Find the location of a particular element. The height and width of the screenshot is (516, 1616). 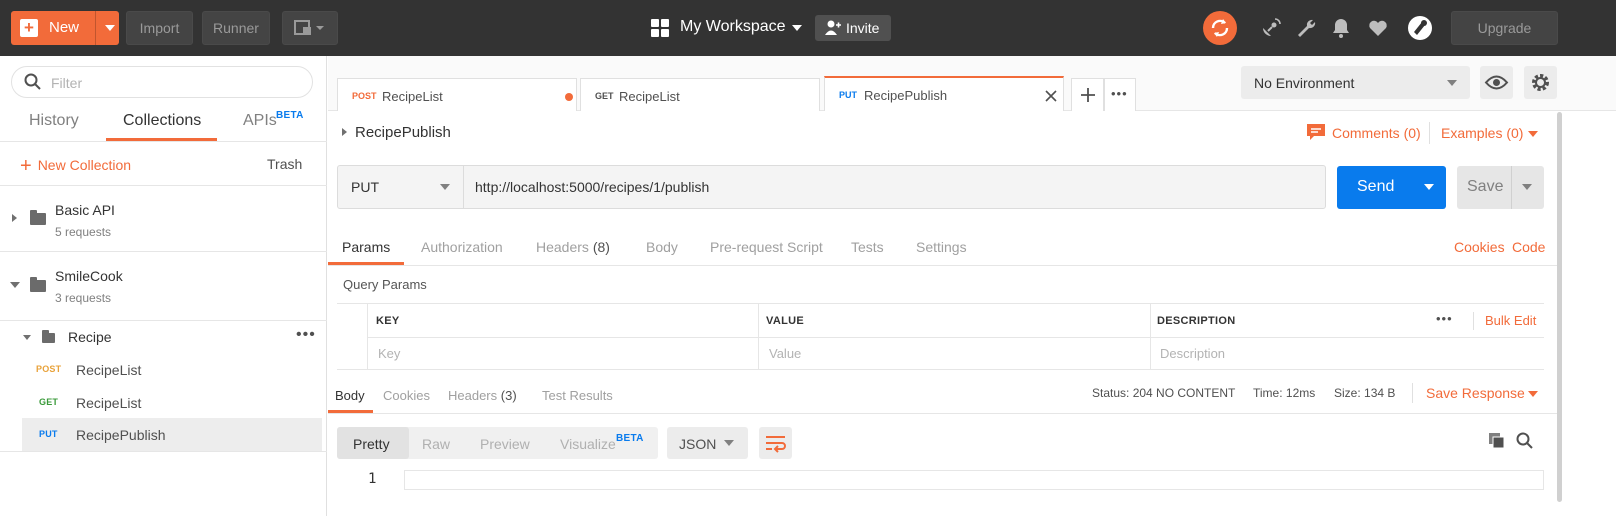

tab-body: Body is located at coordinates (662, 247).